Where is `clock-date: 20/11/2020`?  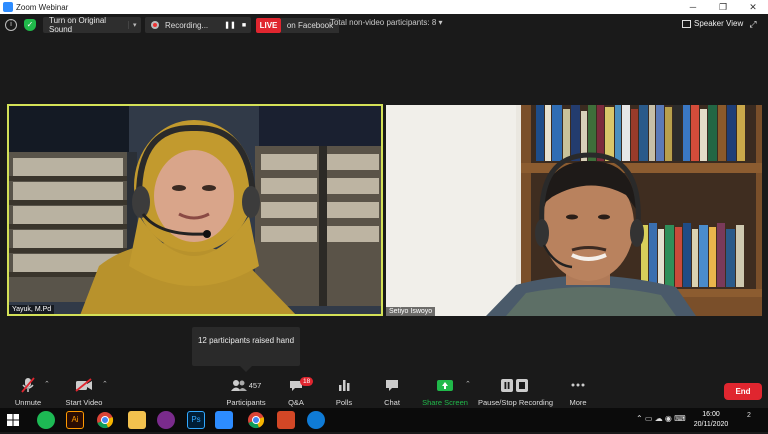
clock-date: 20/11/2020 is located at coordinates (711, 424).